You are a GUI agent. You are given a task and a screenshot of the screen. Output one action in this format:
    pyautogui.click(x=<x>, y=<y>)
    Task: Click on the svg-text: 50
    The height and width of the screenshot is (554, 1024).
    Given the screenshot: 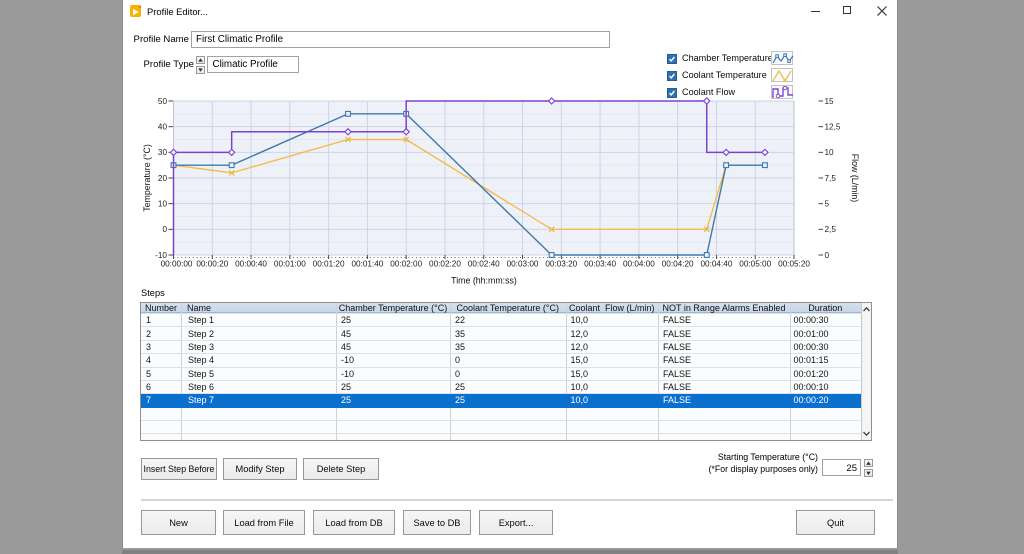 What is the action you would take?
    pyautogui.click(x=163, y=101)
    